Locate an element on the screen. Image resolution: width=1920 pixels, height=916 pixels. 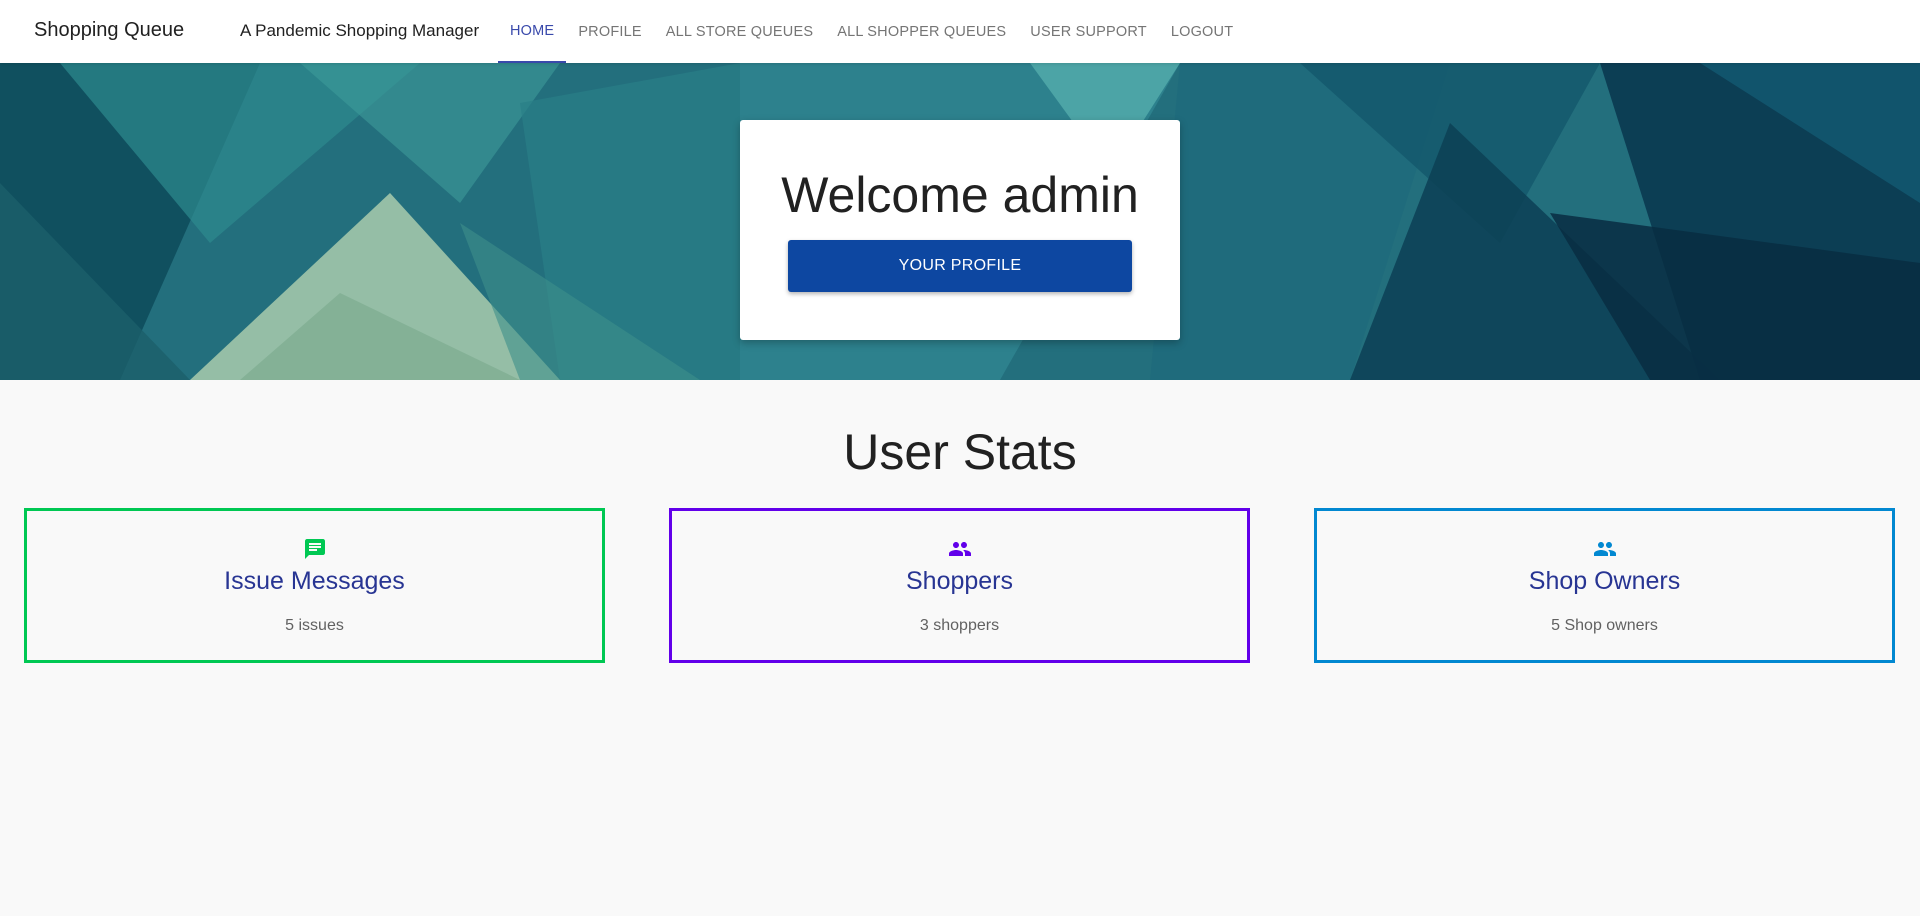
card-value: 5 Shop owners is located at coordinates (1604, 625).